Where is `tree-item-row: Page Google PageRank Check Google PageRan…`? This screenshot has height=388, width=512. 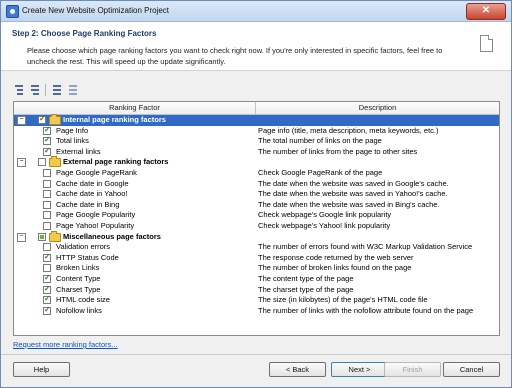 tree-item-row: Page Google PageRank Check Google PageRan… is located at coordinates (256, 173).